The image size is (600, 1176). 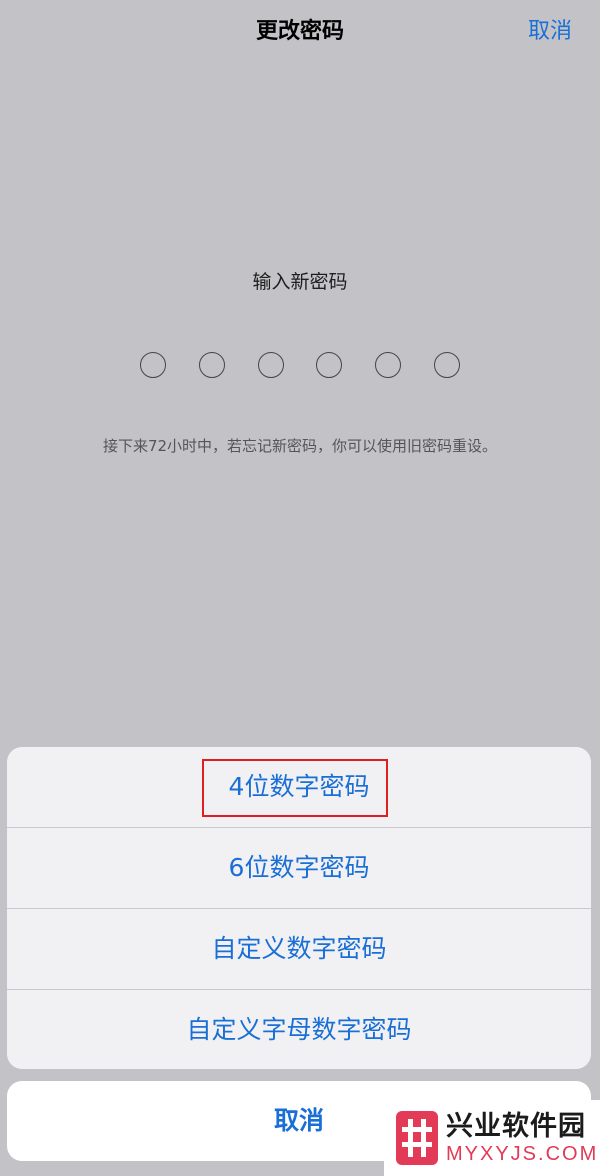 I want to click on option-custom-numeric: 自定义数字密码, so click(x=299, y=949).